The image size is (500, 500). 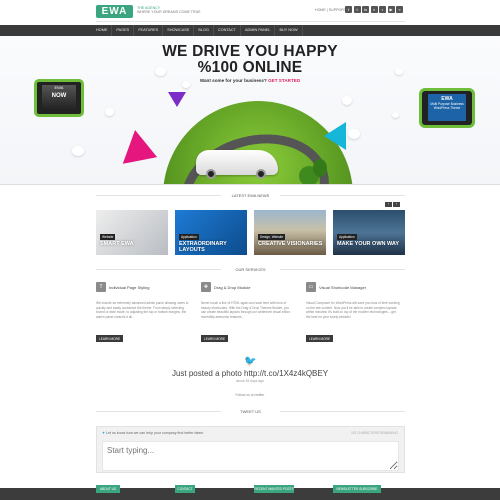 What do you see at coordinates (149, 30) in the screenshot?
I see `nav-item-features: FEATURES` at bounding box center [149, 30].